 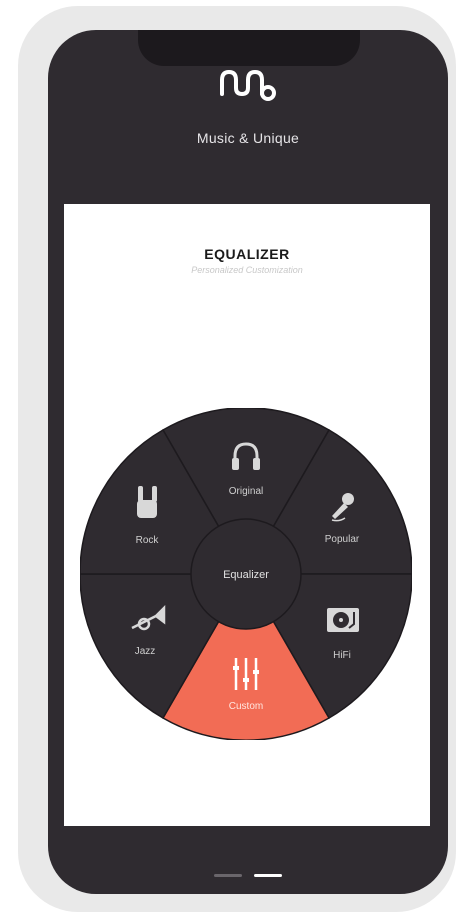 I want to click on turntable-icon, so click(x=343, y=620).